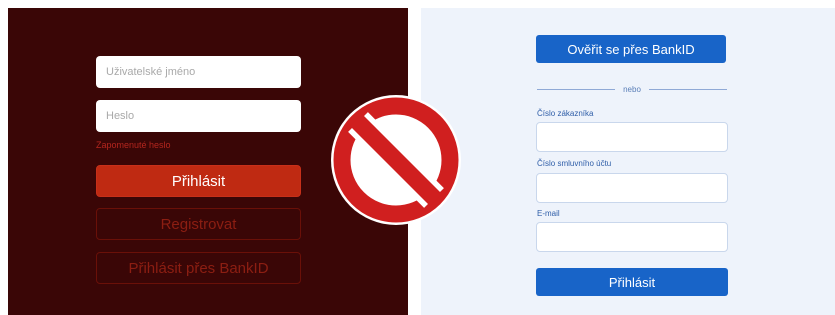 This screenshot has width=835, height=315. What do you see at coordinates (396, 160) in the screenshot?
I see `prohibition-sign-icon` at bounding box center [396, 160].